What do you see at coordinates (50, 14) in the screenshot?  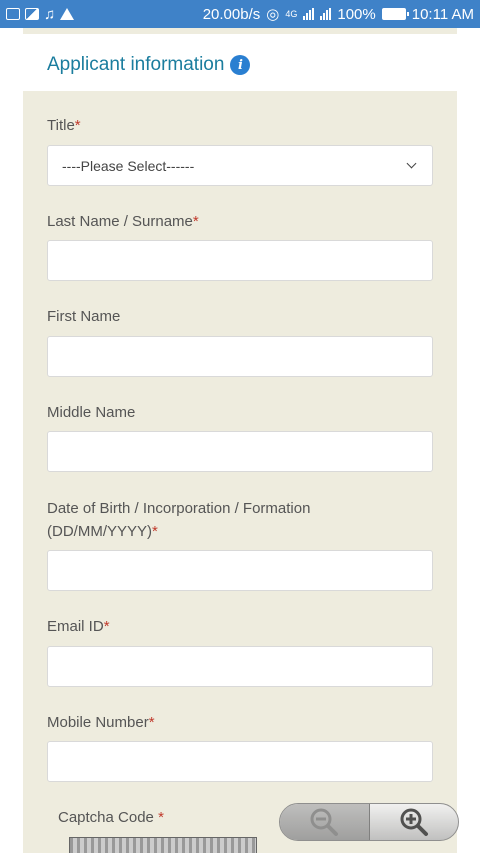 I see `music-icon: ♫` at bounding box center [50, 14].